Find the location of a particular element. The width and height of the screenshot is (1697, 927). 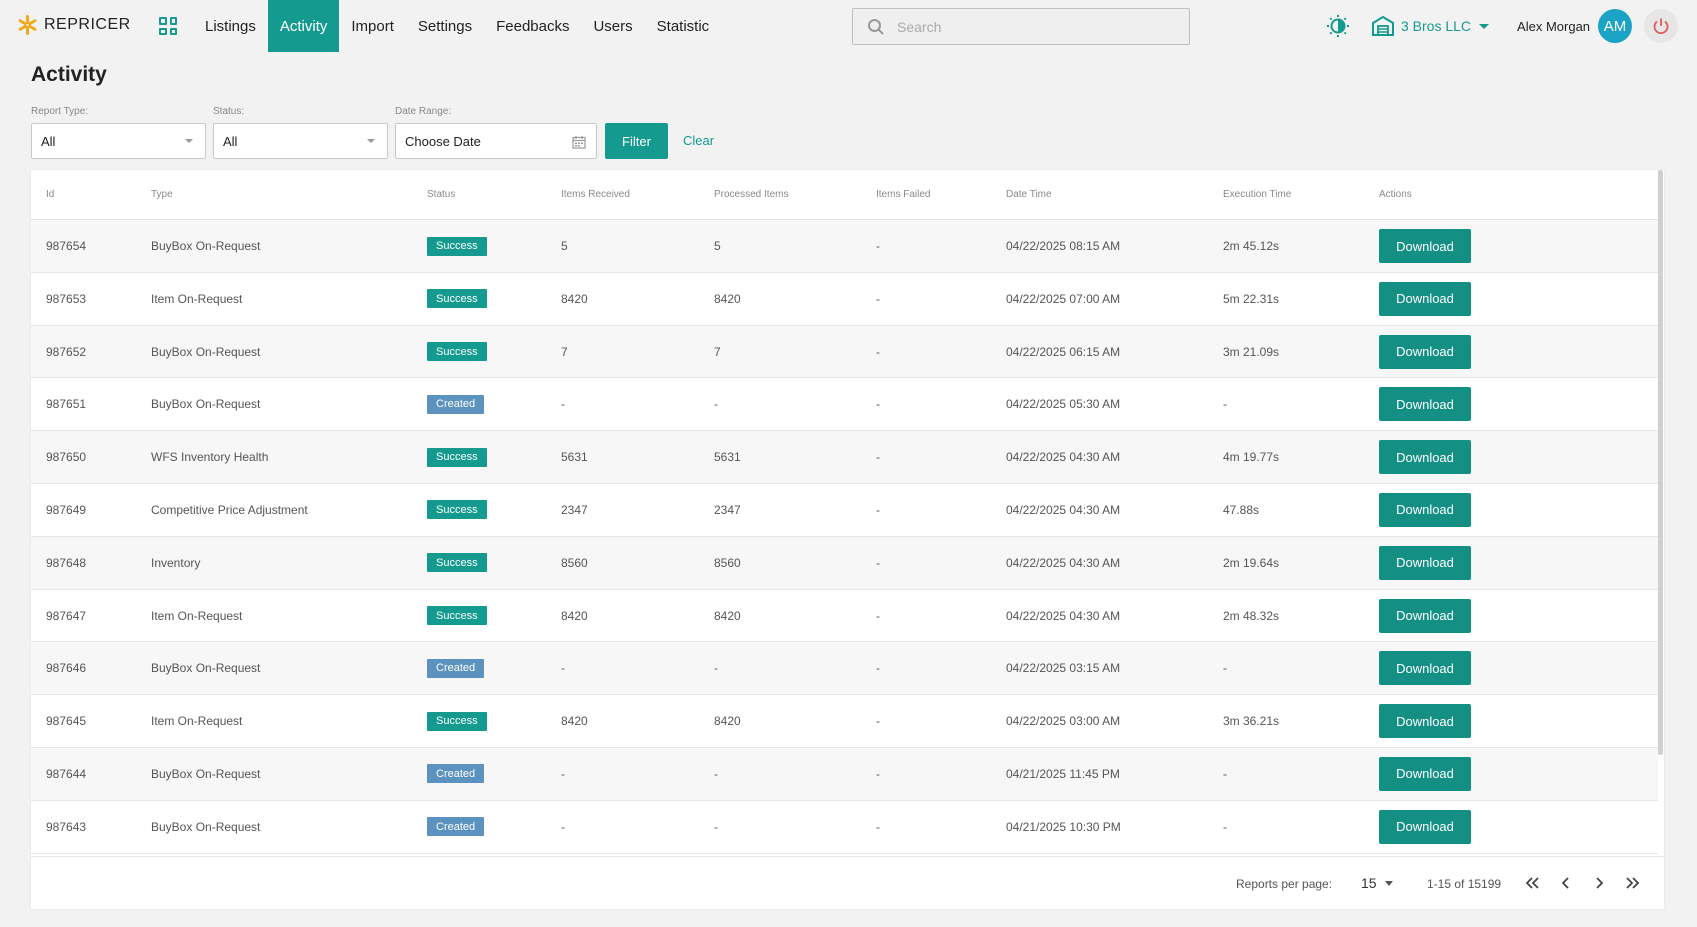

per-page-select: 15 is located at coordinates (1377, 883).